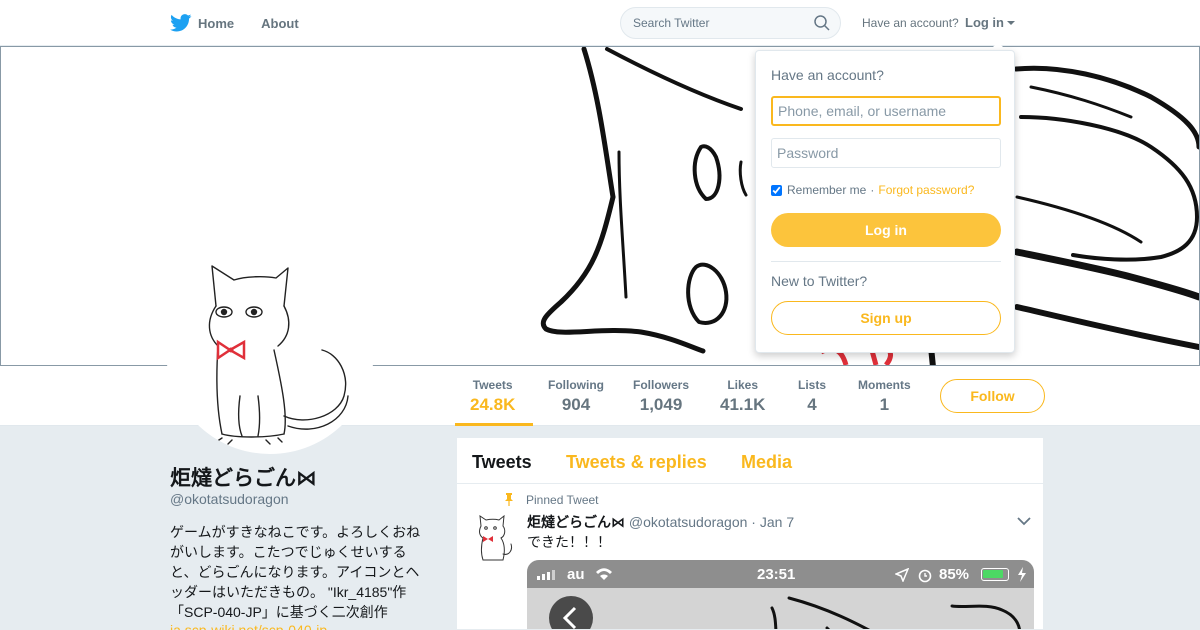 The width and height of the screenshot is (1200, 630). I want to click on location-icon, so click(902, 575).